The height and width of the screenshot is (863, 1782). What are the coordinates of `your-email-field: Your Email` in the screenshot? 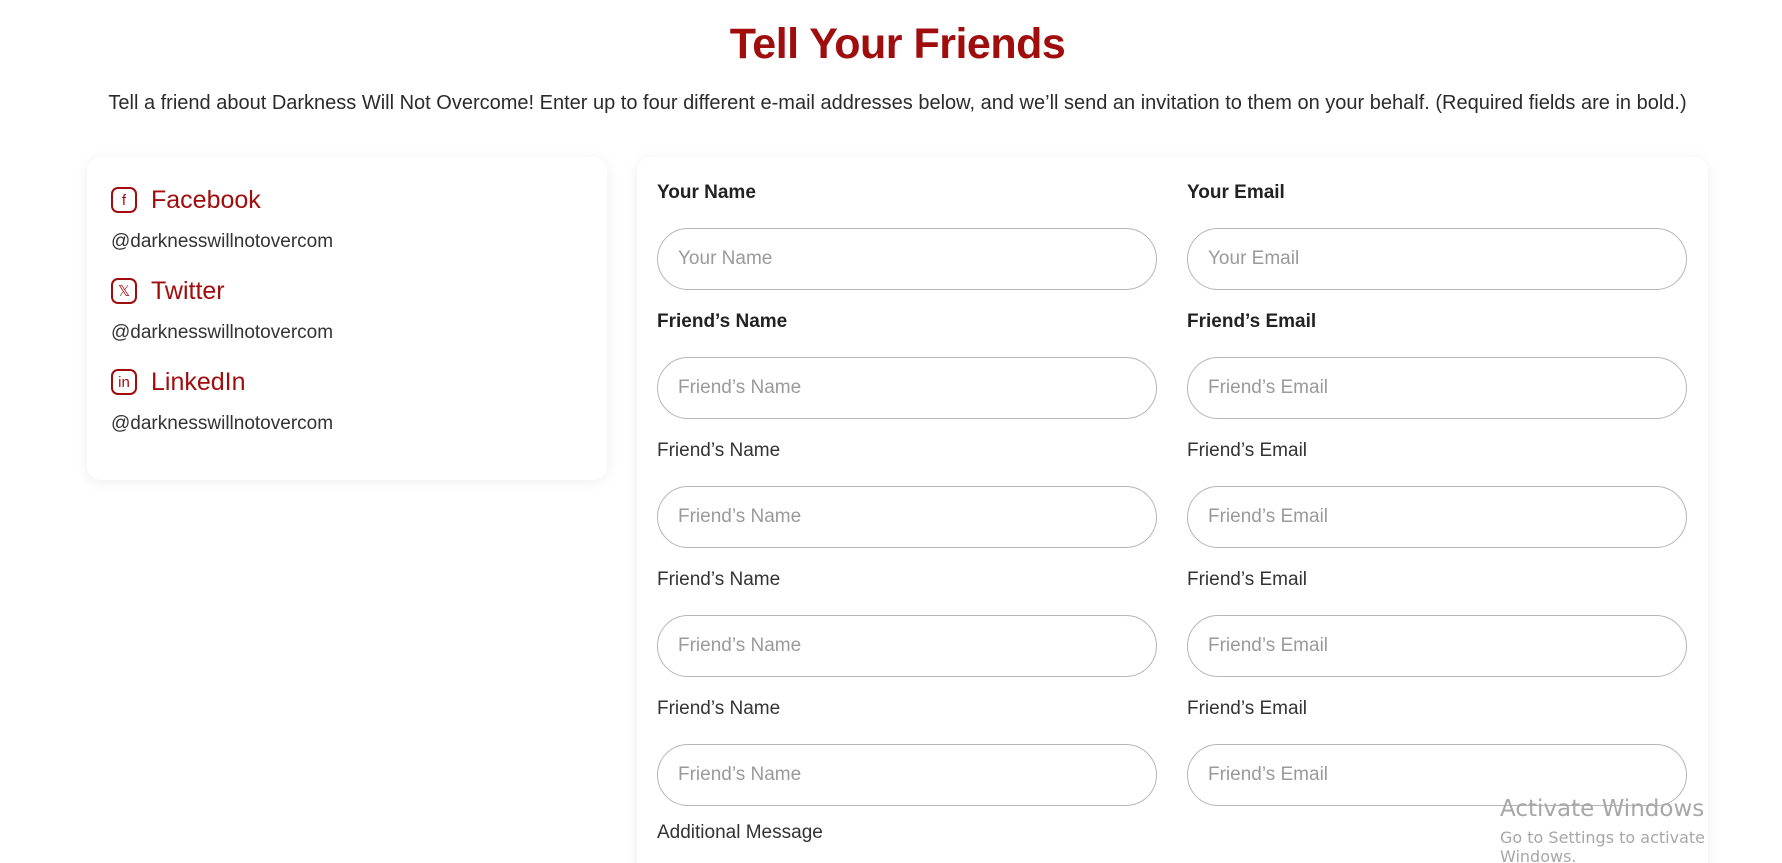 It's located at (1437, 234).